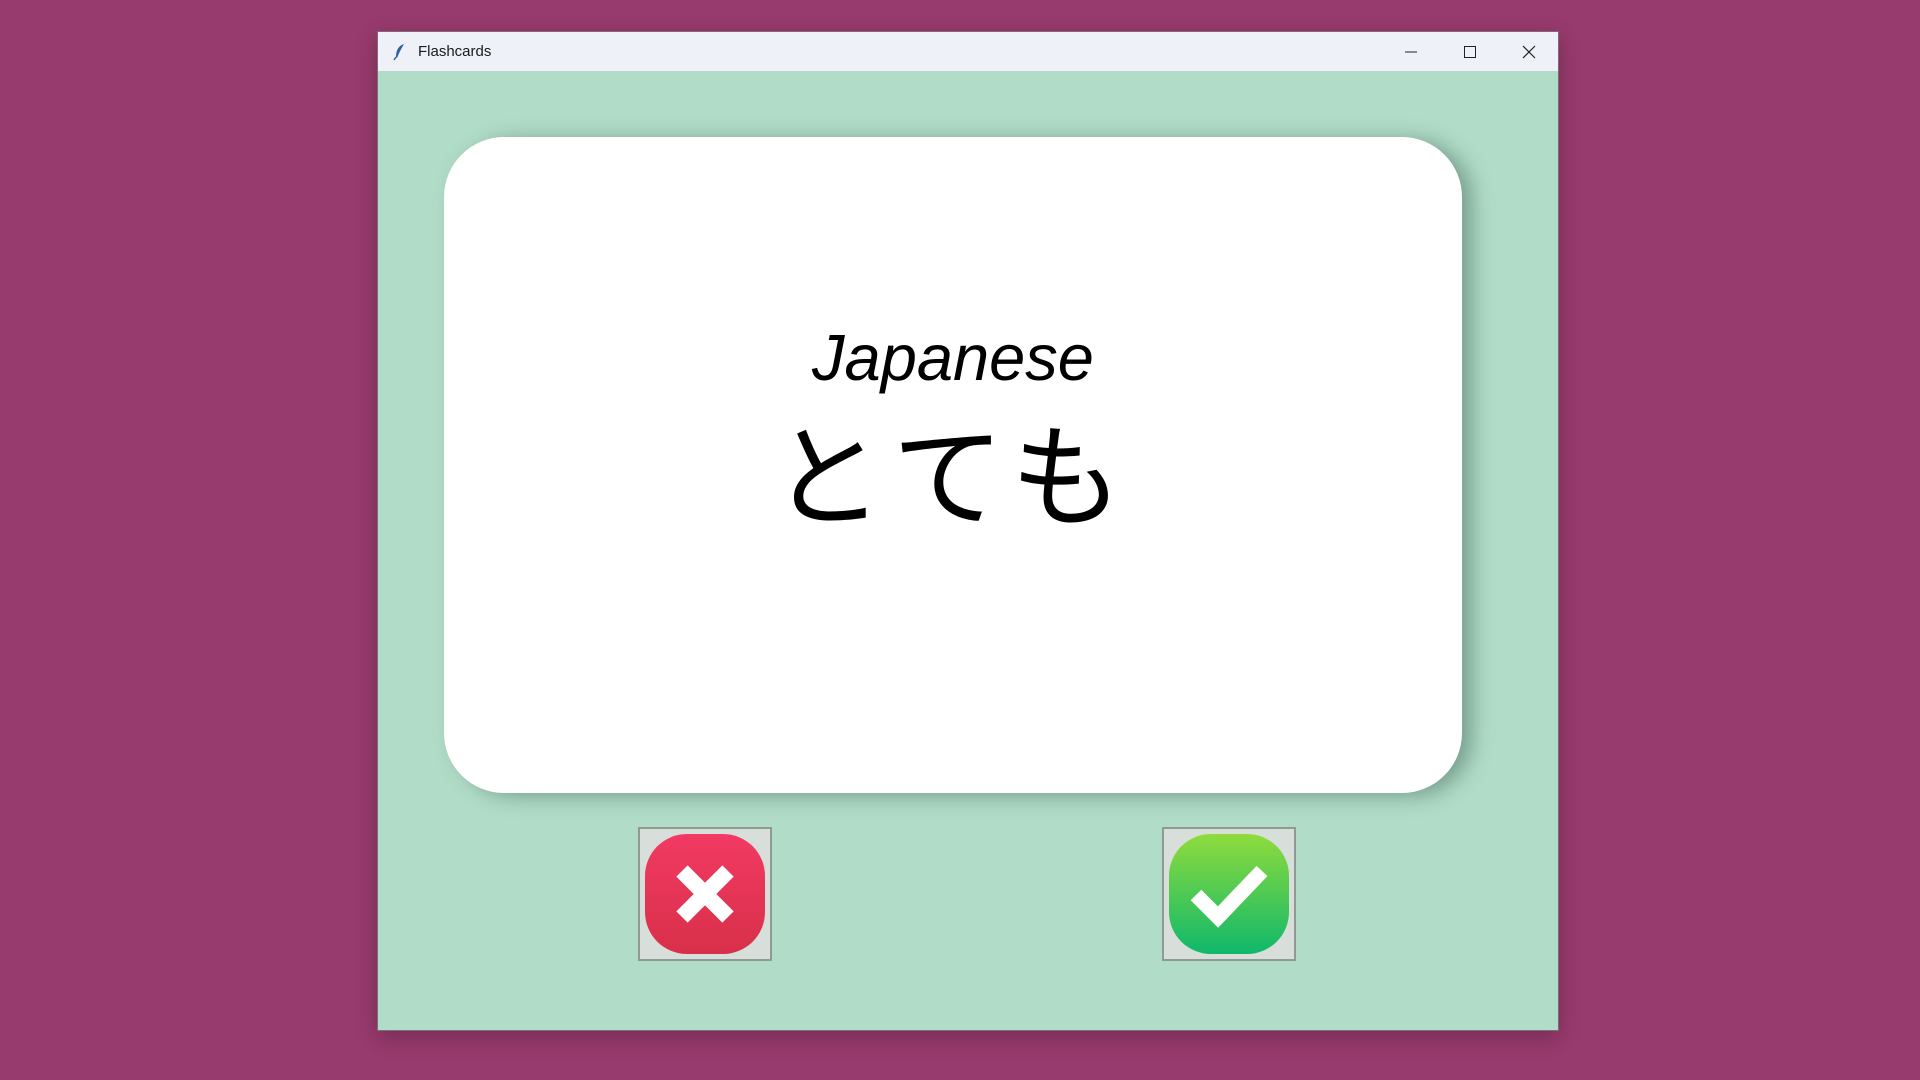  What do you see at coordinates (400, 52) in the screenshot?
I see `feather-icon` at bounding box center [400, 52].